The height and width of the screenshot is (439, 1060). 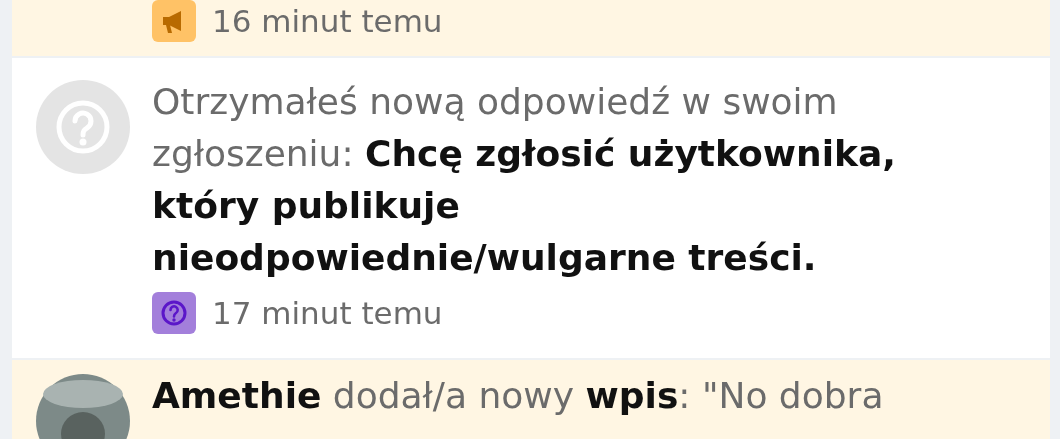 What do you see at coordinates (327, 21) in the screenshot?
I see `timestamp: 16 minut temu` at bounding box center [327, 21].